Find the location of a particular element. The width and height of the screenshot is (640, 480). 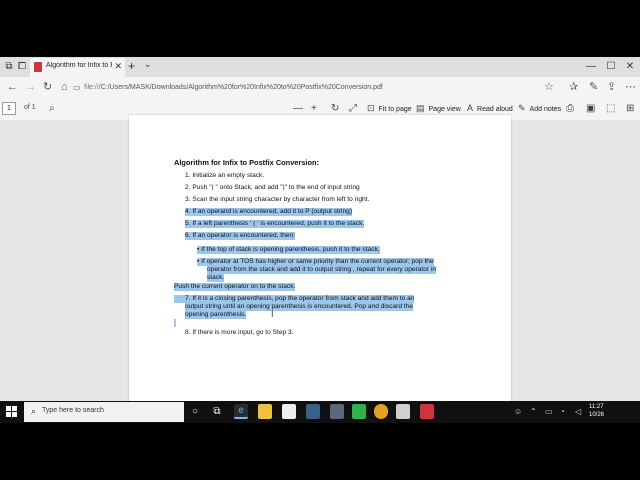

cortana-icon: ○ is located at coordinates (195, 412).